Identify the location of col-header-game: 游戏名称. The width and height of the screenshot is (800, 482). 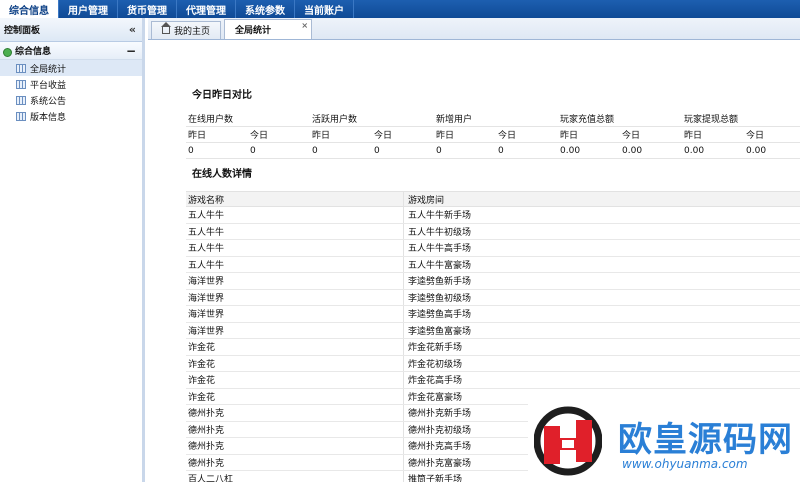
(295, 199).